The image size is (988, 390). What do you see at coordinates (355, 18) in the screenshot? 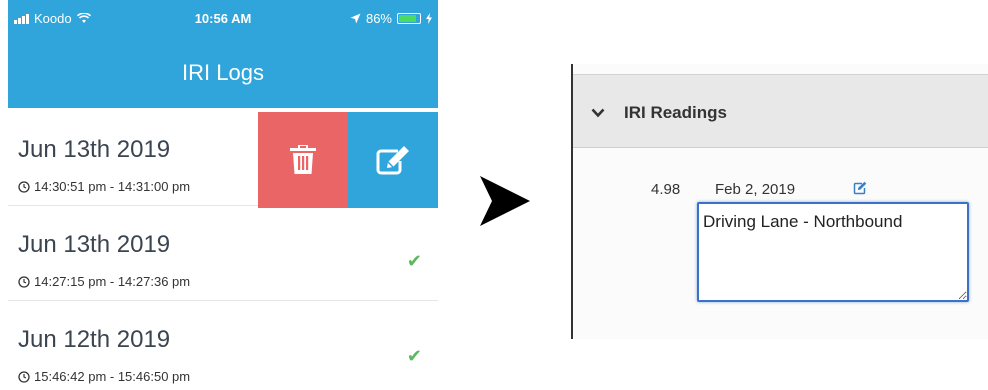
I see `location-arrow-icon` at bounding box center [355, 18].